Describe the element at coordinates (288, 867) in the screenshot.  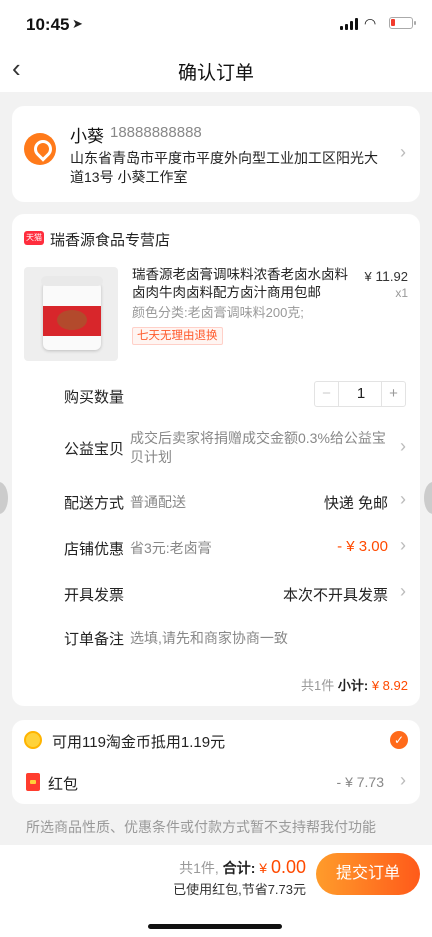
I see `total-value: 0.00` at that location.